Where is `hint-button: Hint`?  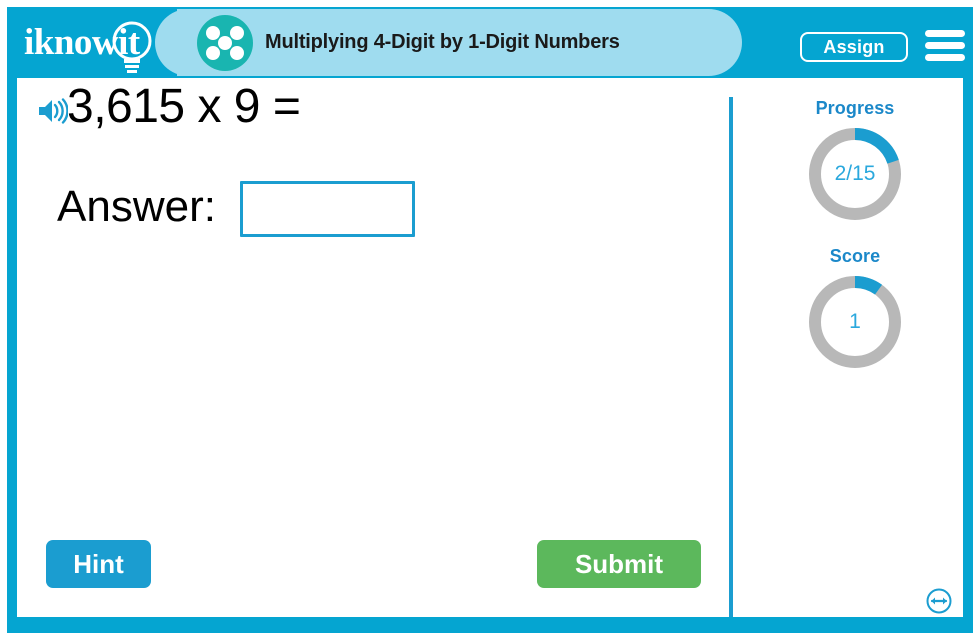 hint-button: Hint is located at coordinates (98, 564).